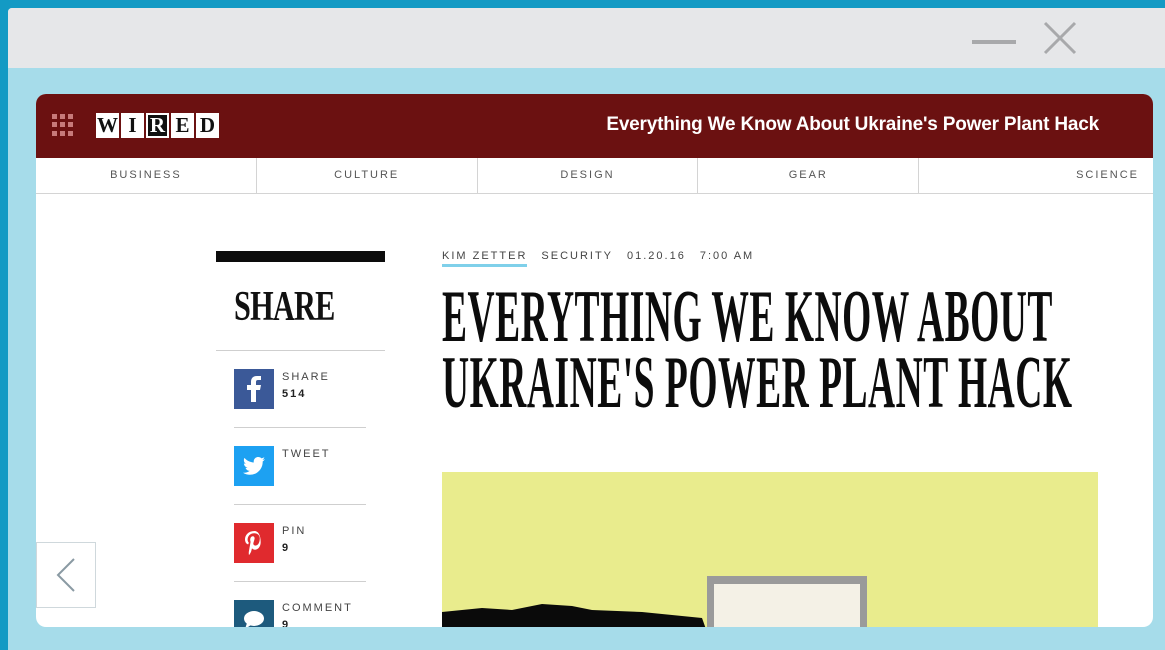 The image size is (1165, 650). I want to click on chevron-left-icon, so click(65, 575).